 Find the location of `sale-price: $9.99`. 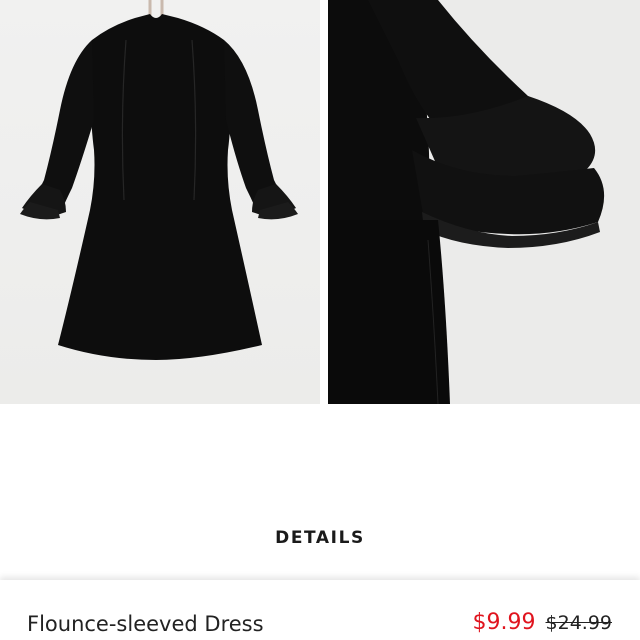

sale-price: $9.99 is located at coordinates (504, 622).